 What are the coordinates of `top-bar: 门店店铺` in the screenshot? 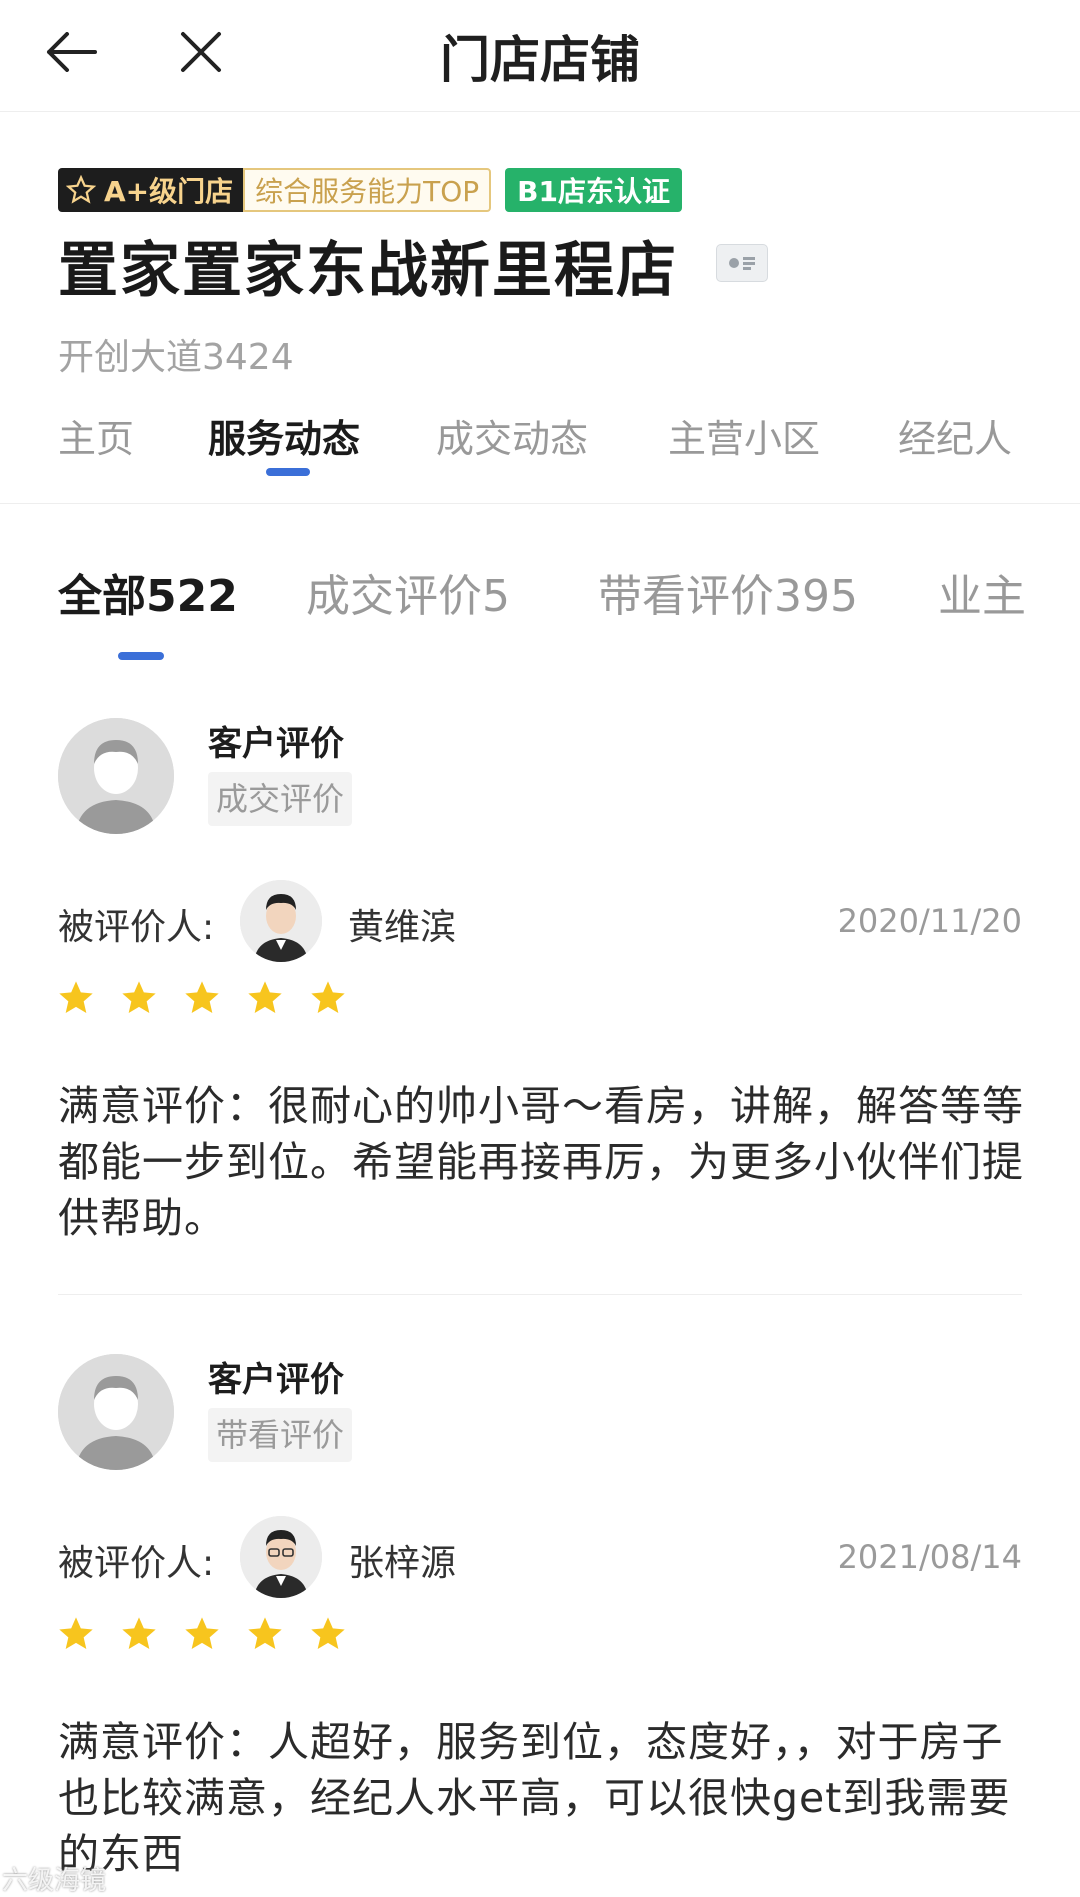 It's located at (540, 56).